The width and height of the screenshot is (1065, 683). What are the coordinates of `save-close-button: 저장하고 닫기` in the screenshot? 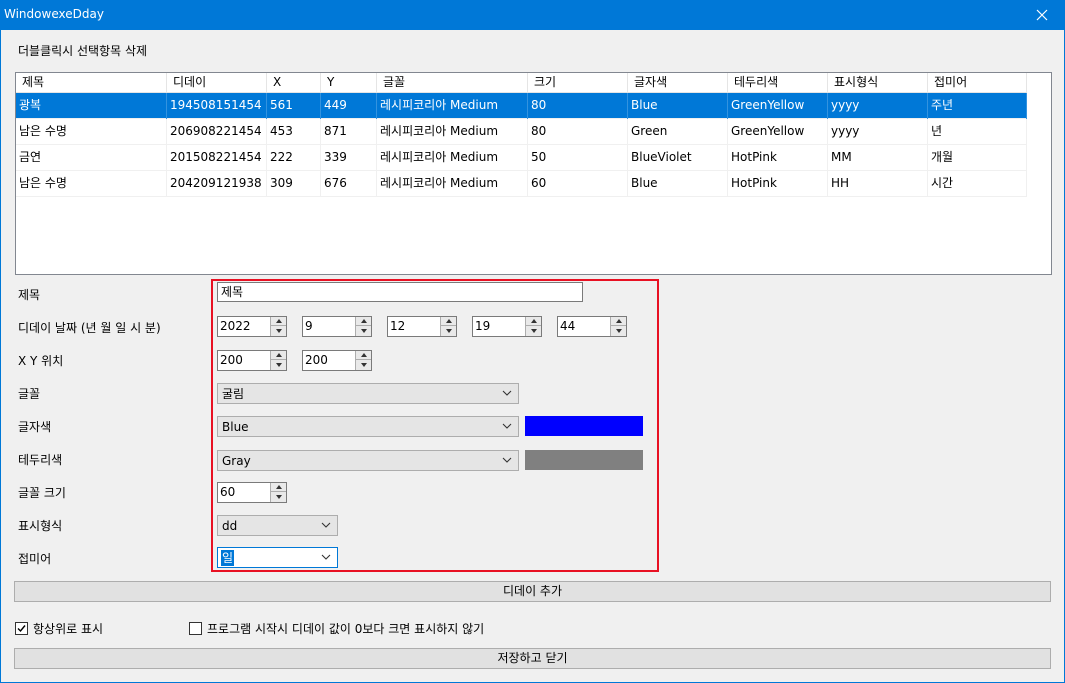 It's located at (532, 658).